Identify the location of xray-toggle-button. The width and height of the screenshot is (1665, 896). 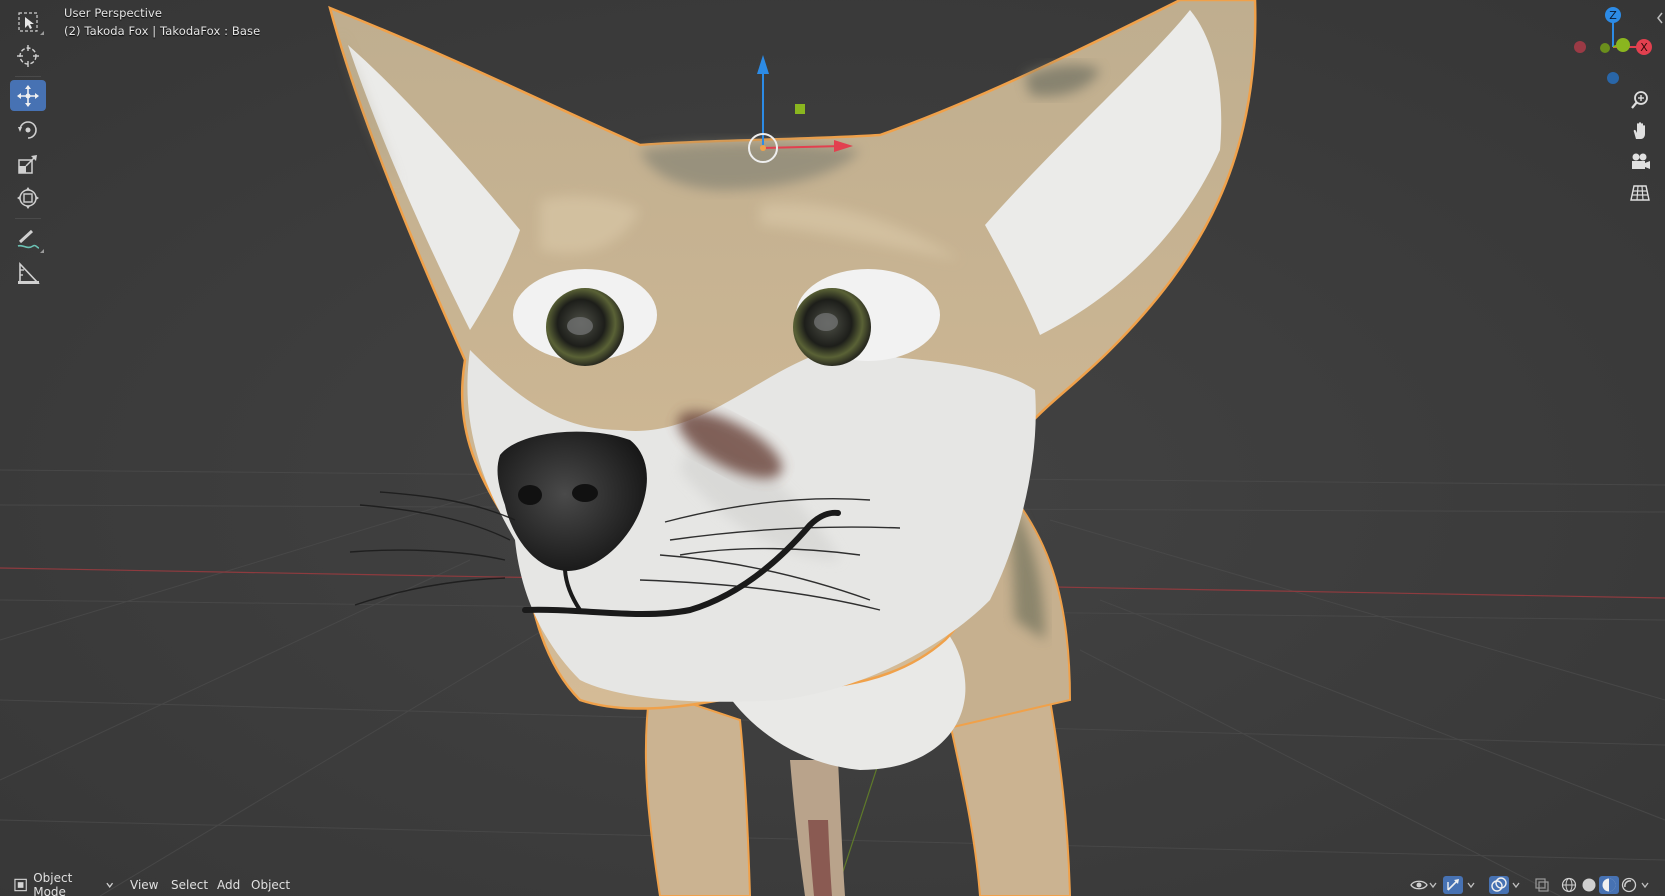
(1542, 885).